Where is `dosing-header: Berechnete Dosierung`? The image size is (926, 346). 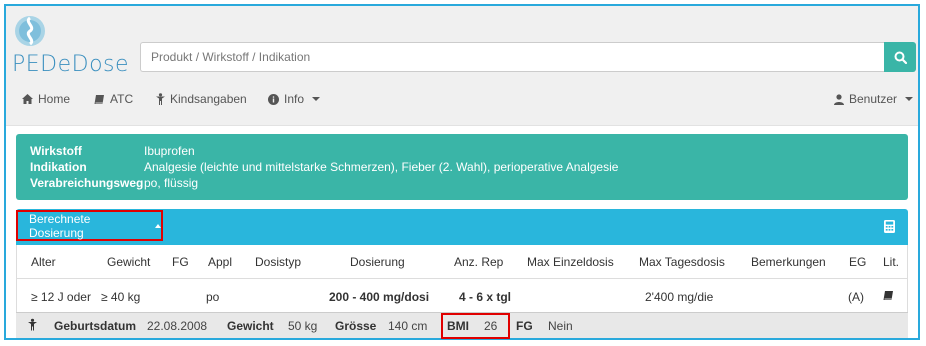
dosing-header: Berechnete Dosierung is located at coordinates (462, 227).